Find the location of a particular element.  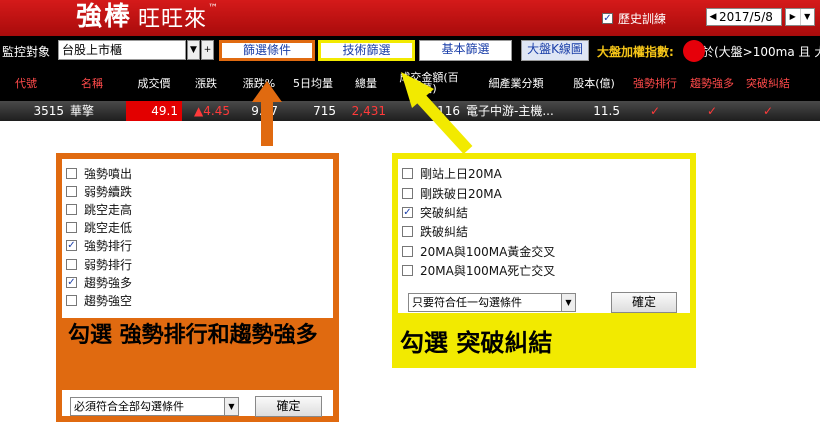

date-picker: ◀ 2017/5/8 is located at coordinates (744, 17).